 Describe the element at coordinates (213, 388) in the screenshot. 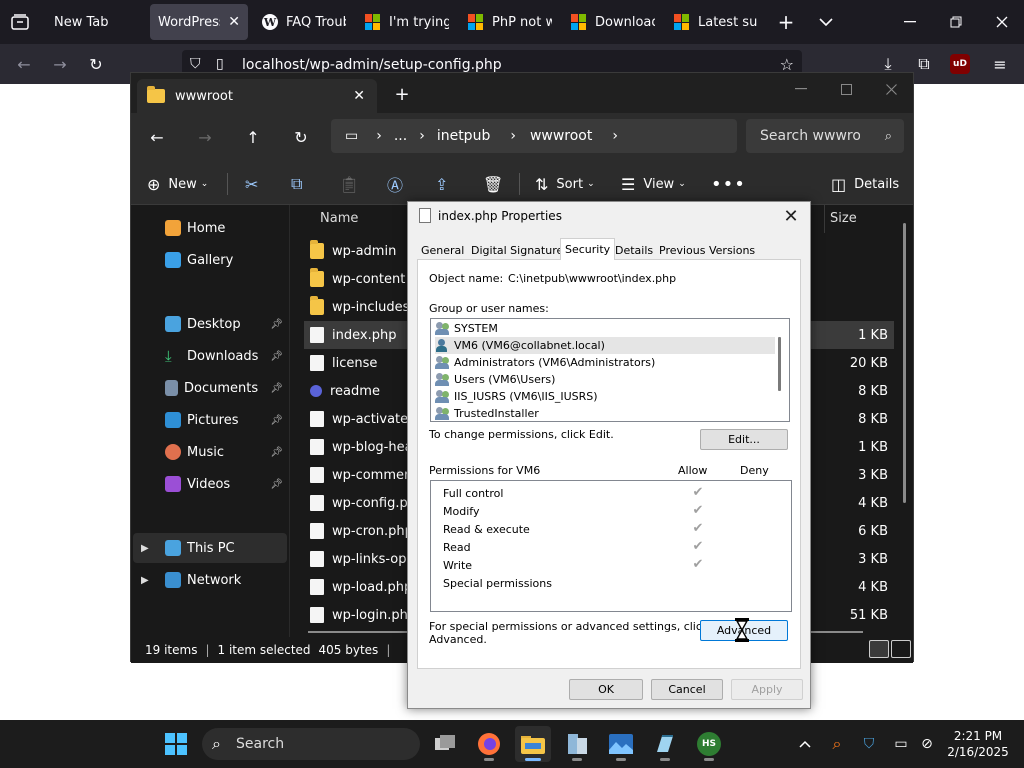

I see `nav-item-documents: Documents 📌︎` at that location.